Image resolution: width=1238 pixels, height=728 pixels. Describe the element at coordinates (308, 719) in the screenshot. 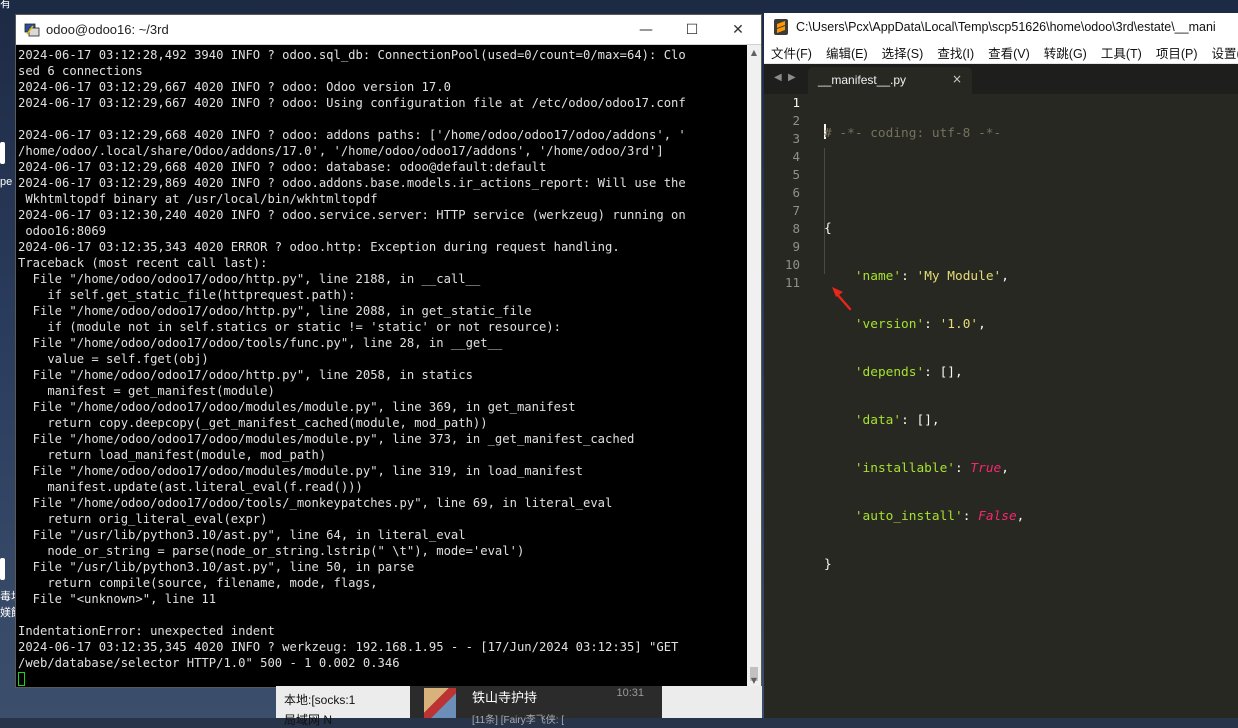

I see `network-status-text: 局域网 N` at that location.